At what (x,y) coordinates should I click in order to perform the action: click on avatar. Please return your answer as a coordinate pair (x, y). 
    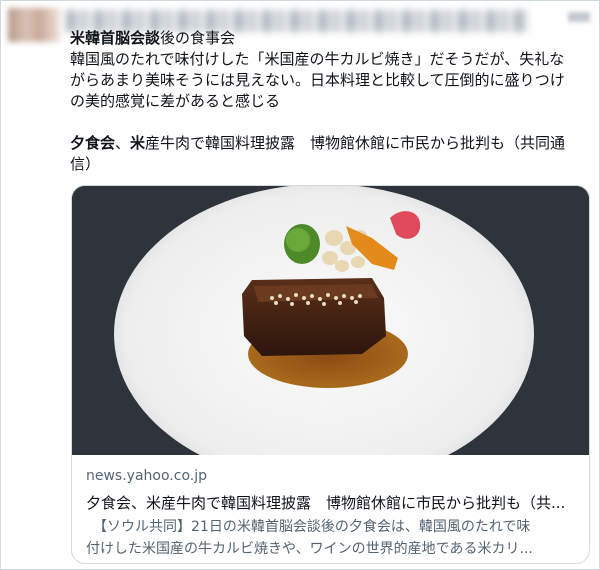
    Looking at the image, I should click on (34, 25).